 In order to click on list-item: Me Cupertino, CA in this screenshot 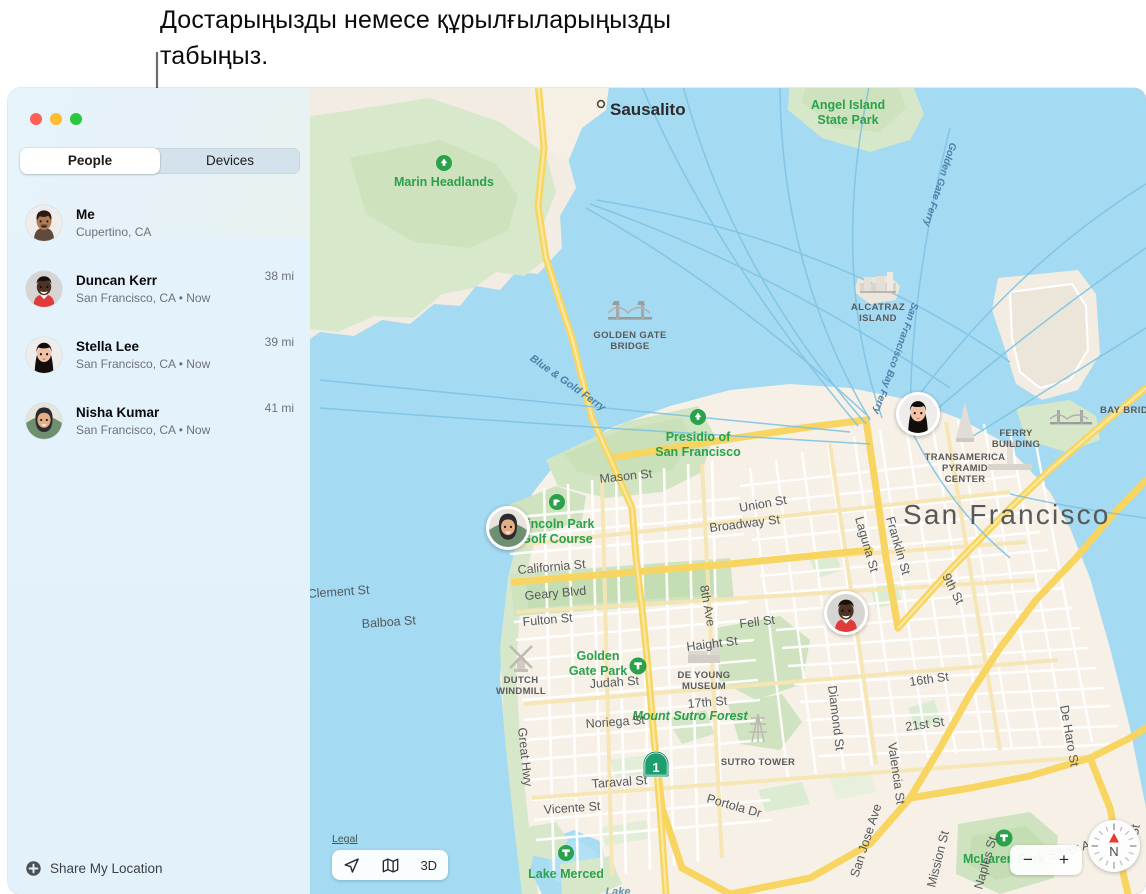, I will do `click(159, 223)`.